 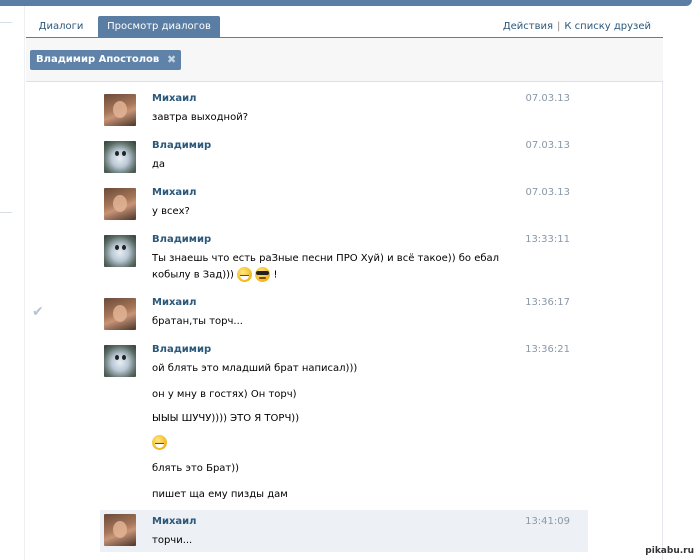 What do you see at coordinates (346, 3) in the screenshot?
I see `top-header-strip` at bounding box center [346, 3].